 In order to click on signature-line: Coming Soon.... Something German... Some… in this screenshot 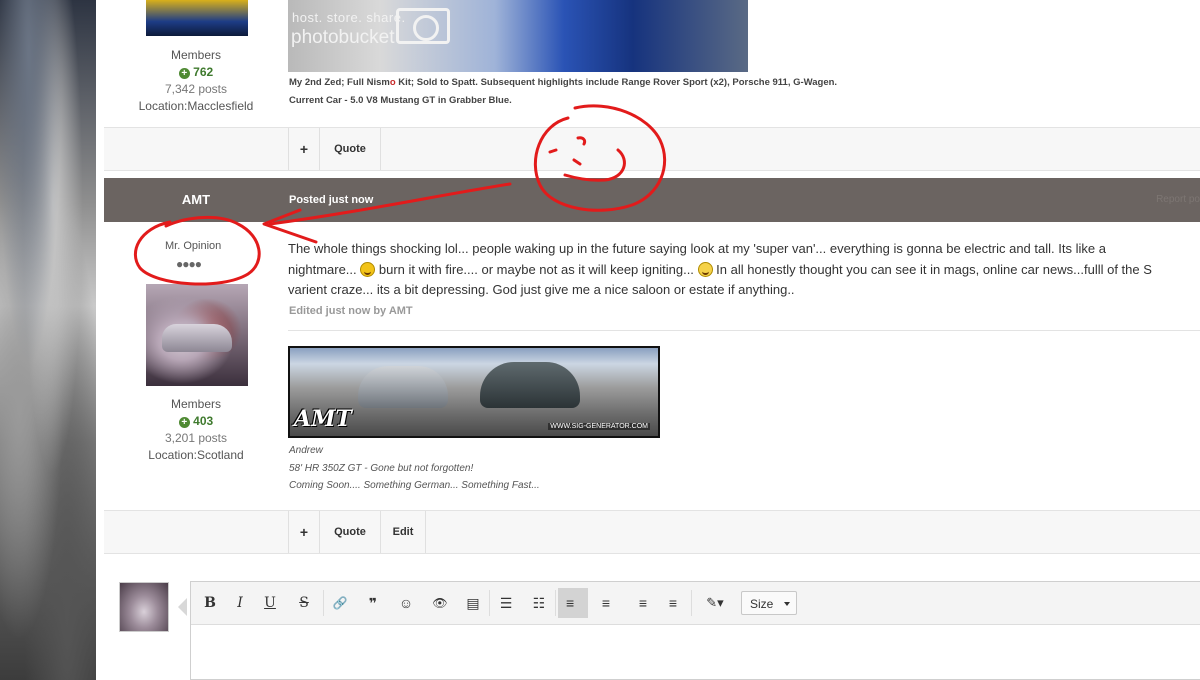, I will do `click(414, 485)`.